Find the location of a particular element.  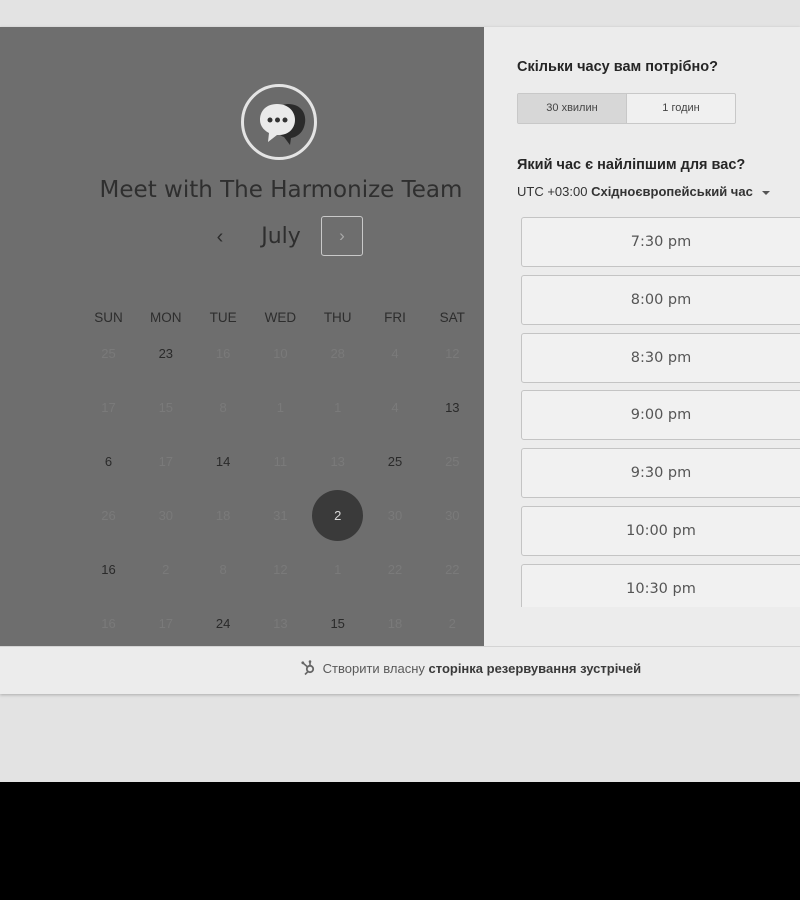

calendar-day: 24 is located at coordinates (223, 624).